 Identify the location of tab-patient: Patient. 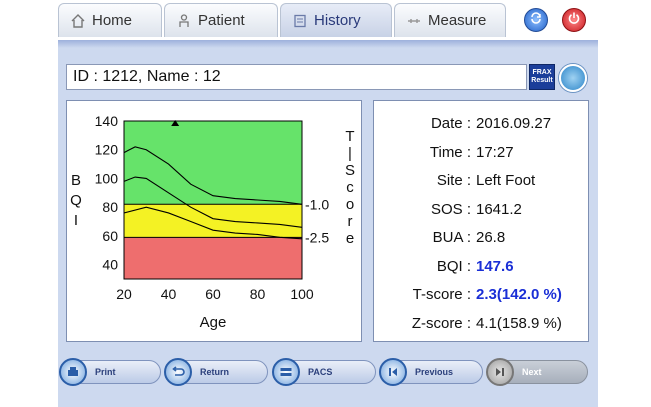
(221, 20).